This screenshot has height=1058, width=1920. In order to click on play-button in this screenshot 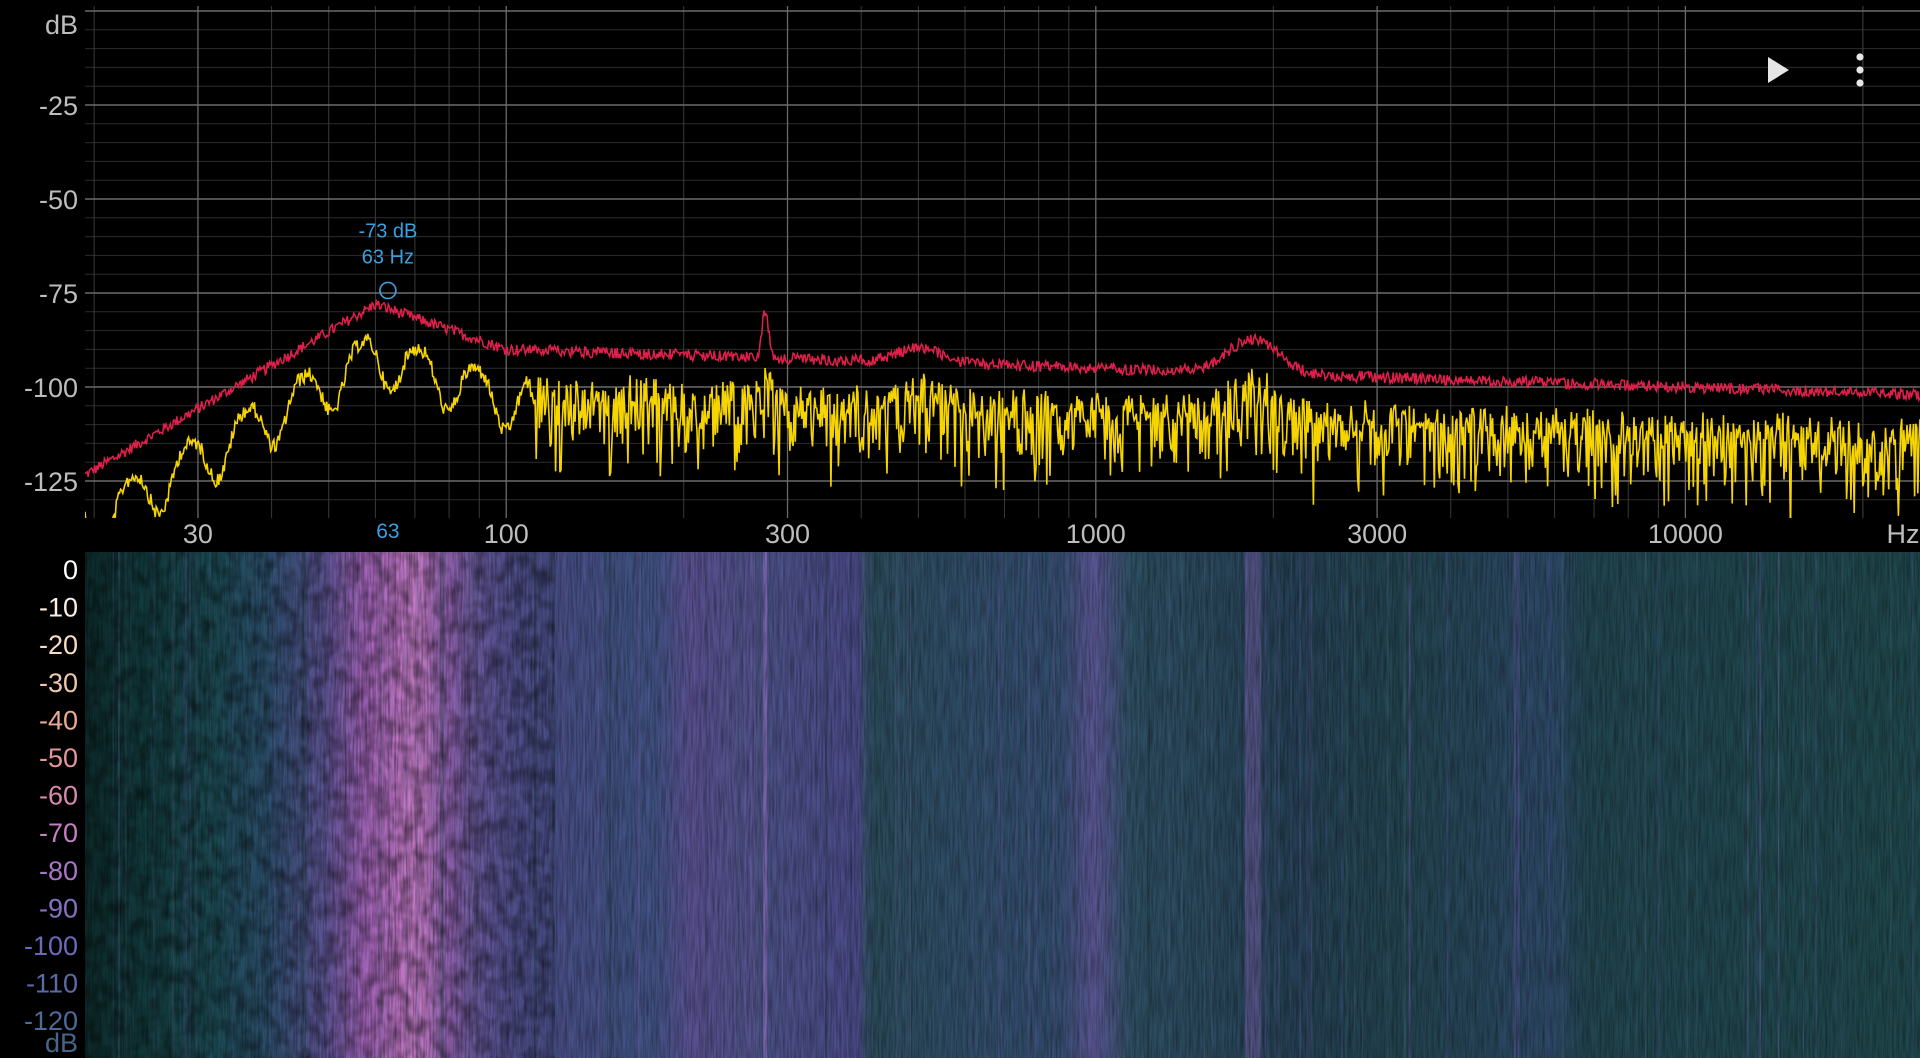, I will do `click(1777, 70)`.